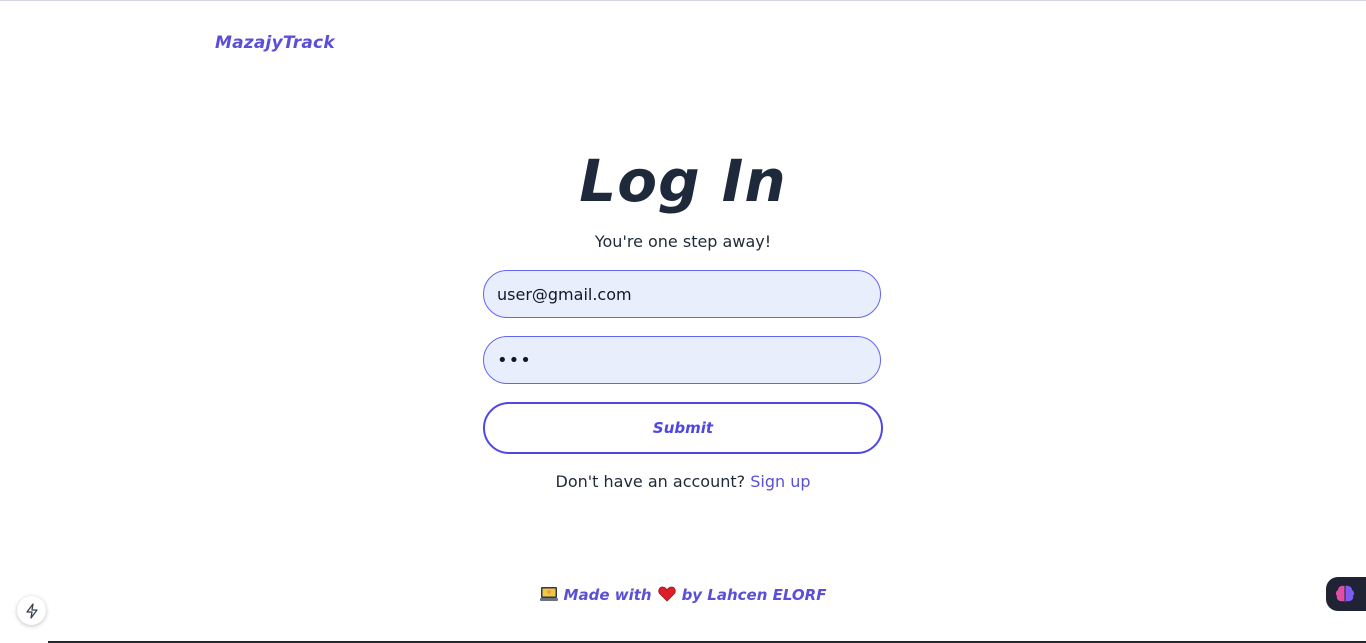  What do you see at coordinates (514, 360) in the screenshot?
I see `password-field-value: •••` at bounding box center [514, 360].